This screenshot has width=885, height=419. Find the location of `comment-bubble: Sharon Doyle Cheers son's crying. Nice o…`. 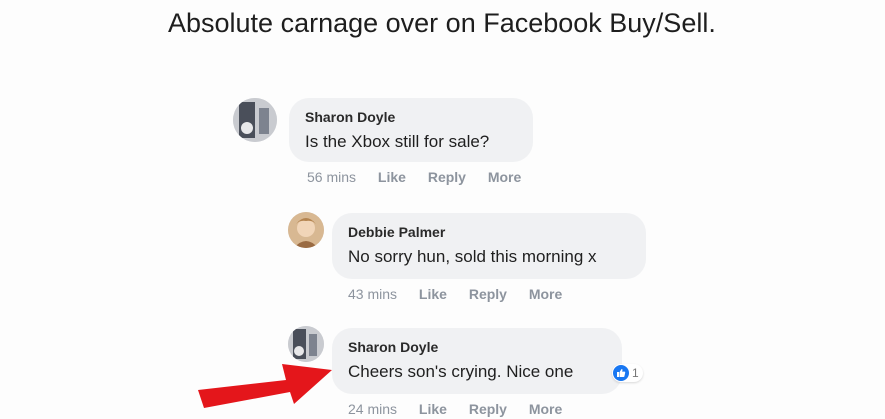

comment-bubble: Sharon Doyle Cheers son's crying. Nice o… is located at coordinates (477, 361).